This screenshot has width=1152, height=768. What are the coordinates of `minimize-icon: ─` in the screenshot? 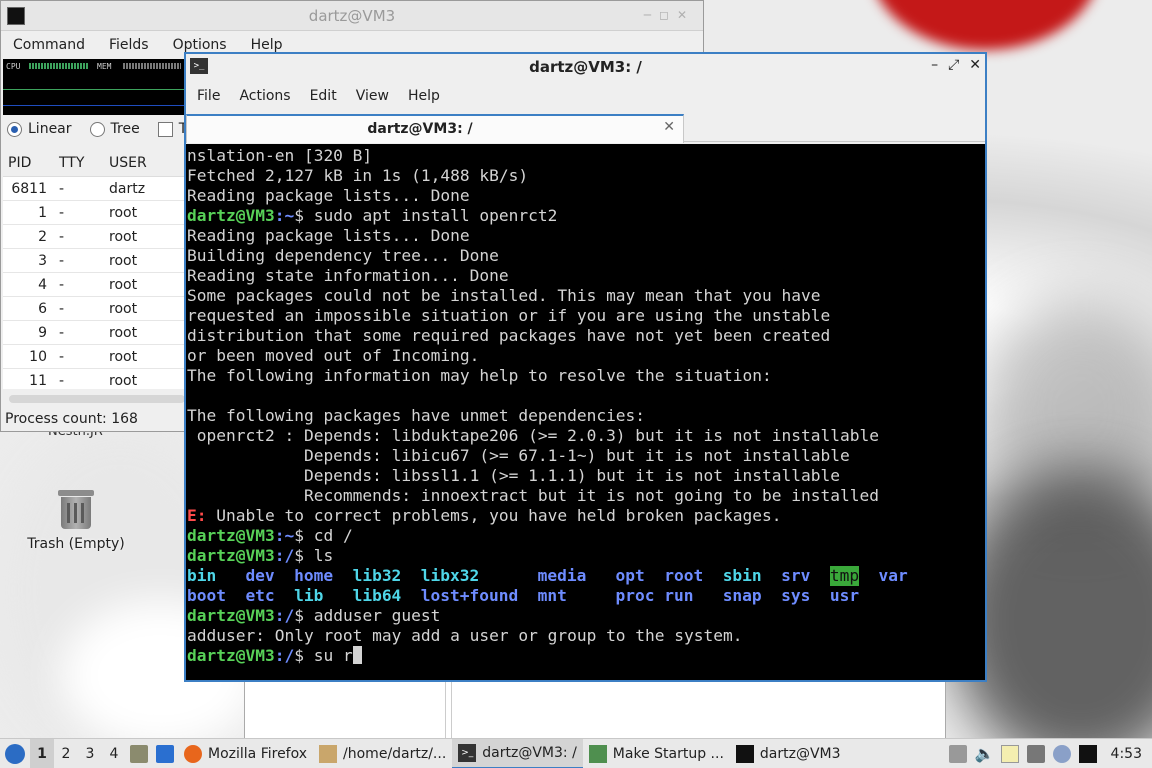 It's located at (651, 15).